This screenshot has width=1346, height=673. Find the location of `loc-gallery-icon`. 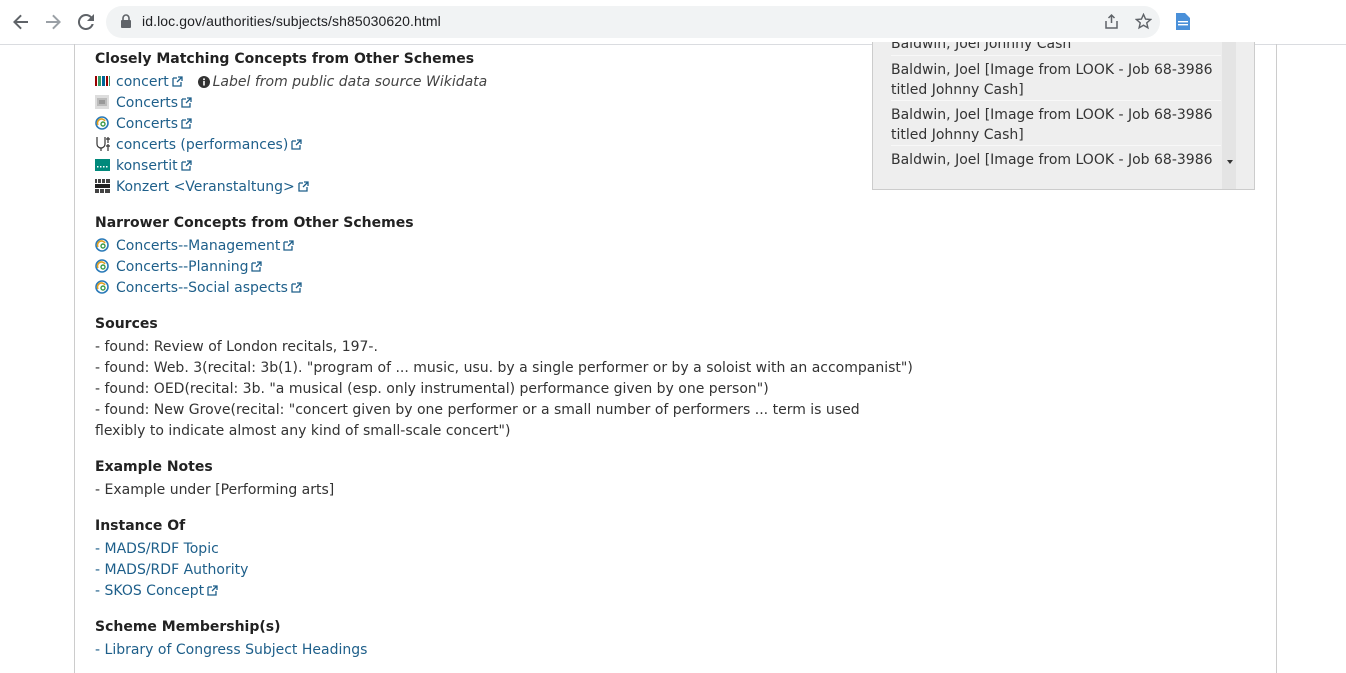

loc-gallery-icon is located at coordinates (102, 102).